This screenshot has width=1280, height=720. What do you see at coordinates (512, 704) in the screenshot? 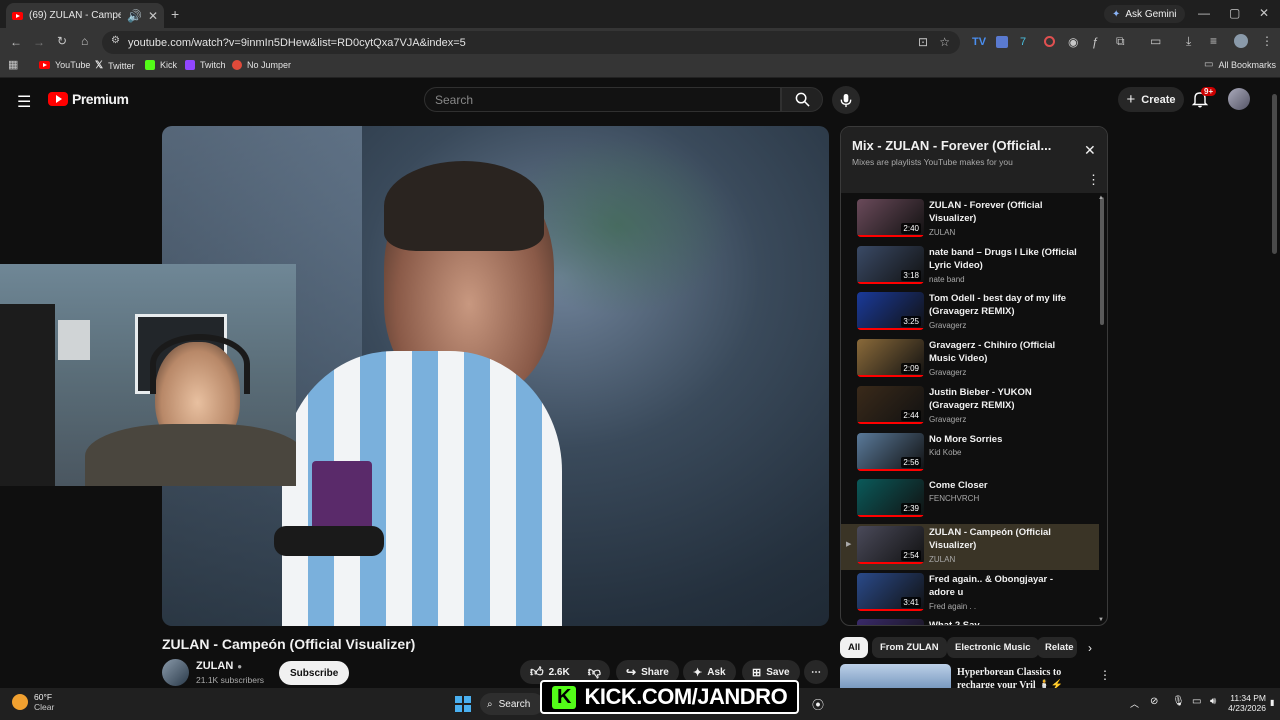
I see `taskbar-search: ⌕ Search` at bounding box center [512, 704].